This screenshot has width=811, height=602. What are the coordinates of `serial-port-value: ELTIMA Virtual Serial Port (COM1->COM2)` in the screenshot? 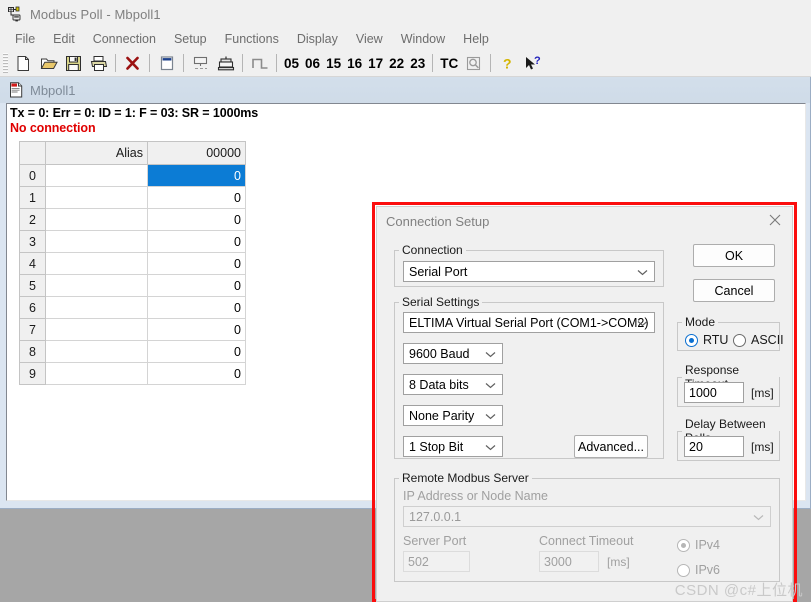 It's located at (529, 322).